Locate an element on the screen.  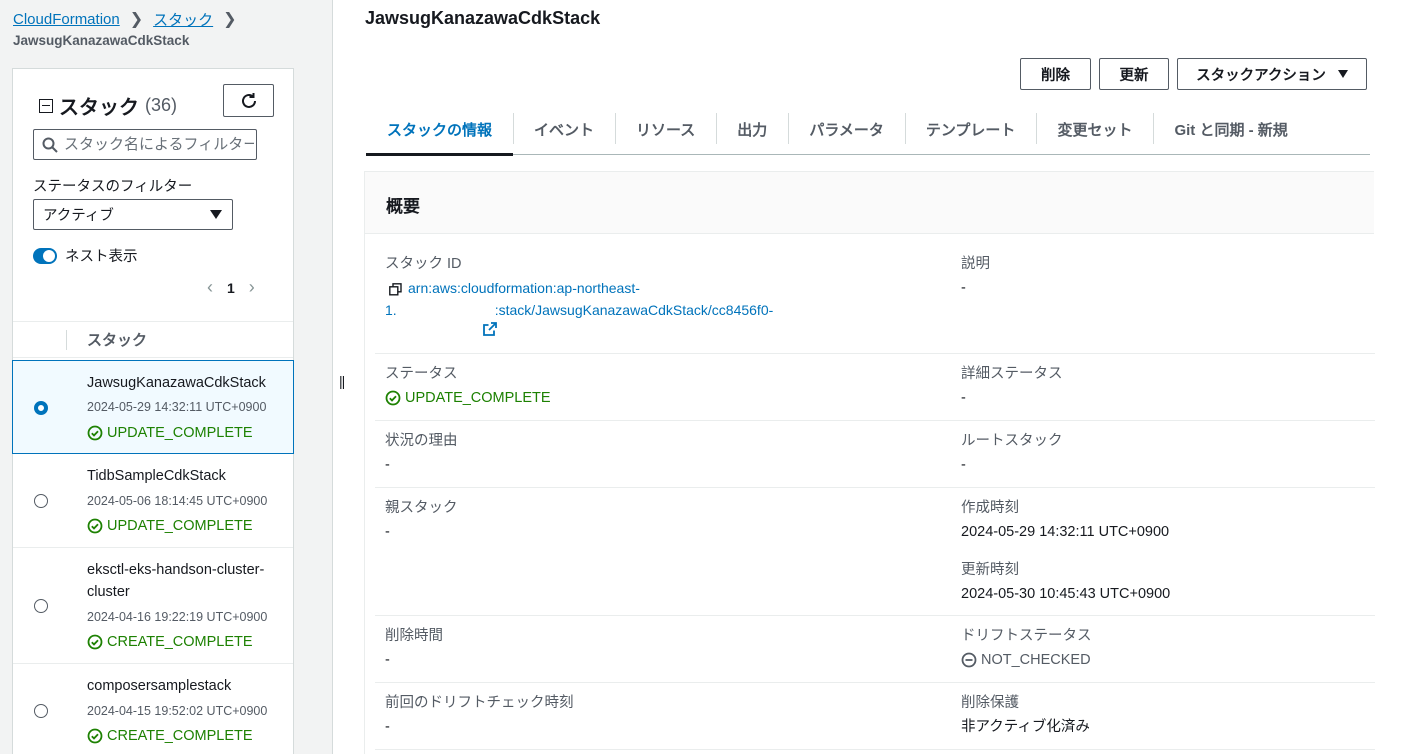
status-filter-select: アクティブ is located at coordinates (133, 214).